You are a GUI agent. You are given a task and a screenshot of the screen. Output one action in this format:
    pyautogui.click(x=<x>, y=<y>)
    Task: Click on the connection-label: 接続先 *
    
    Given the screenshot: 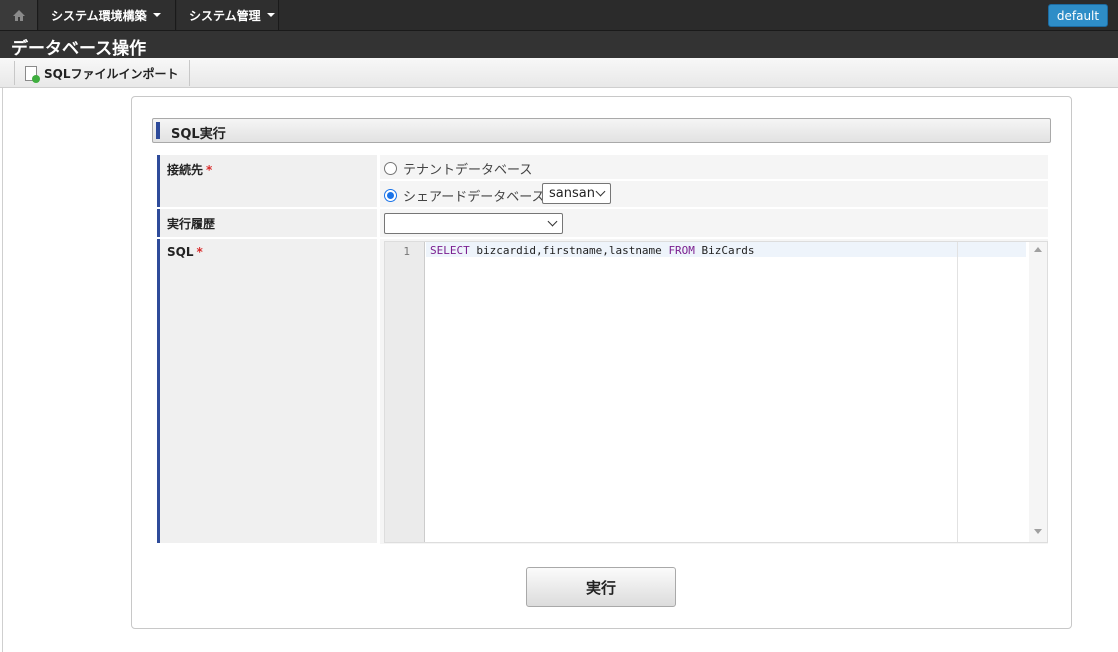 What is the action you would take?
    pyautogui.click(x=267, y=181)
    